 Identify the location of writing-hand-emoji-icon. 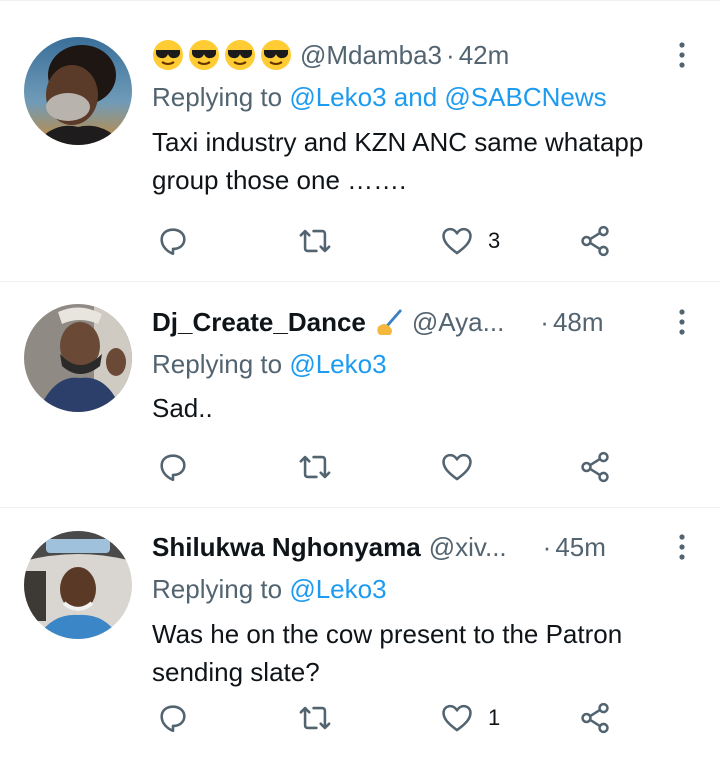
(389, 322).